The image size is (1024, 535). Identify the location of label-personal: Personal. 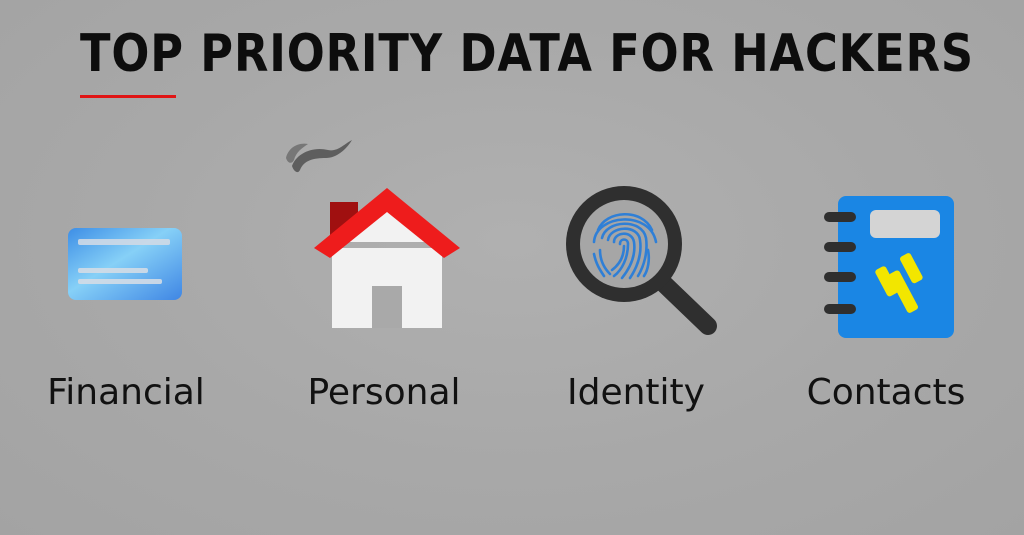
(384, 392).